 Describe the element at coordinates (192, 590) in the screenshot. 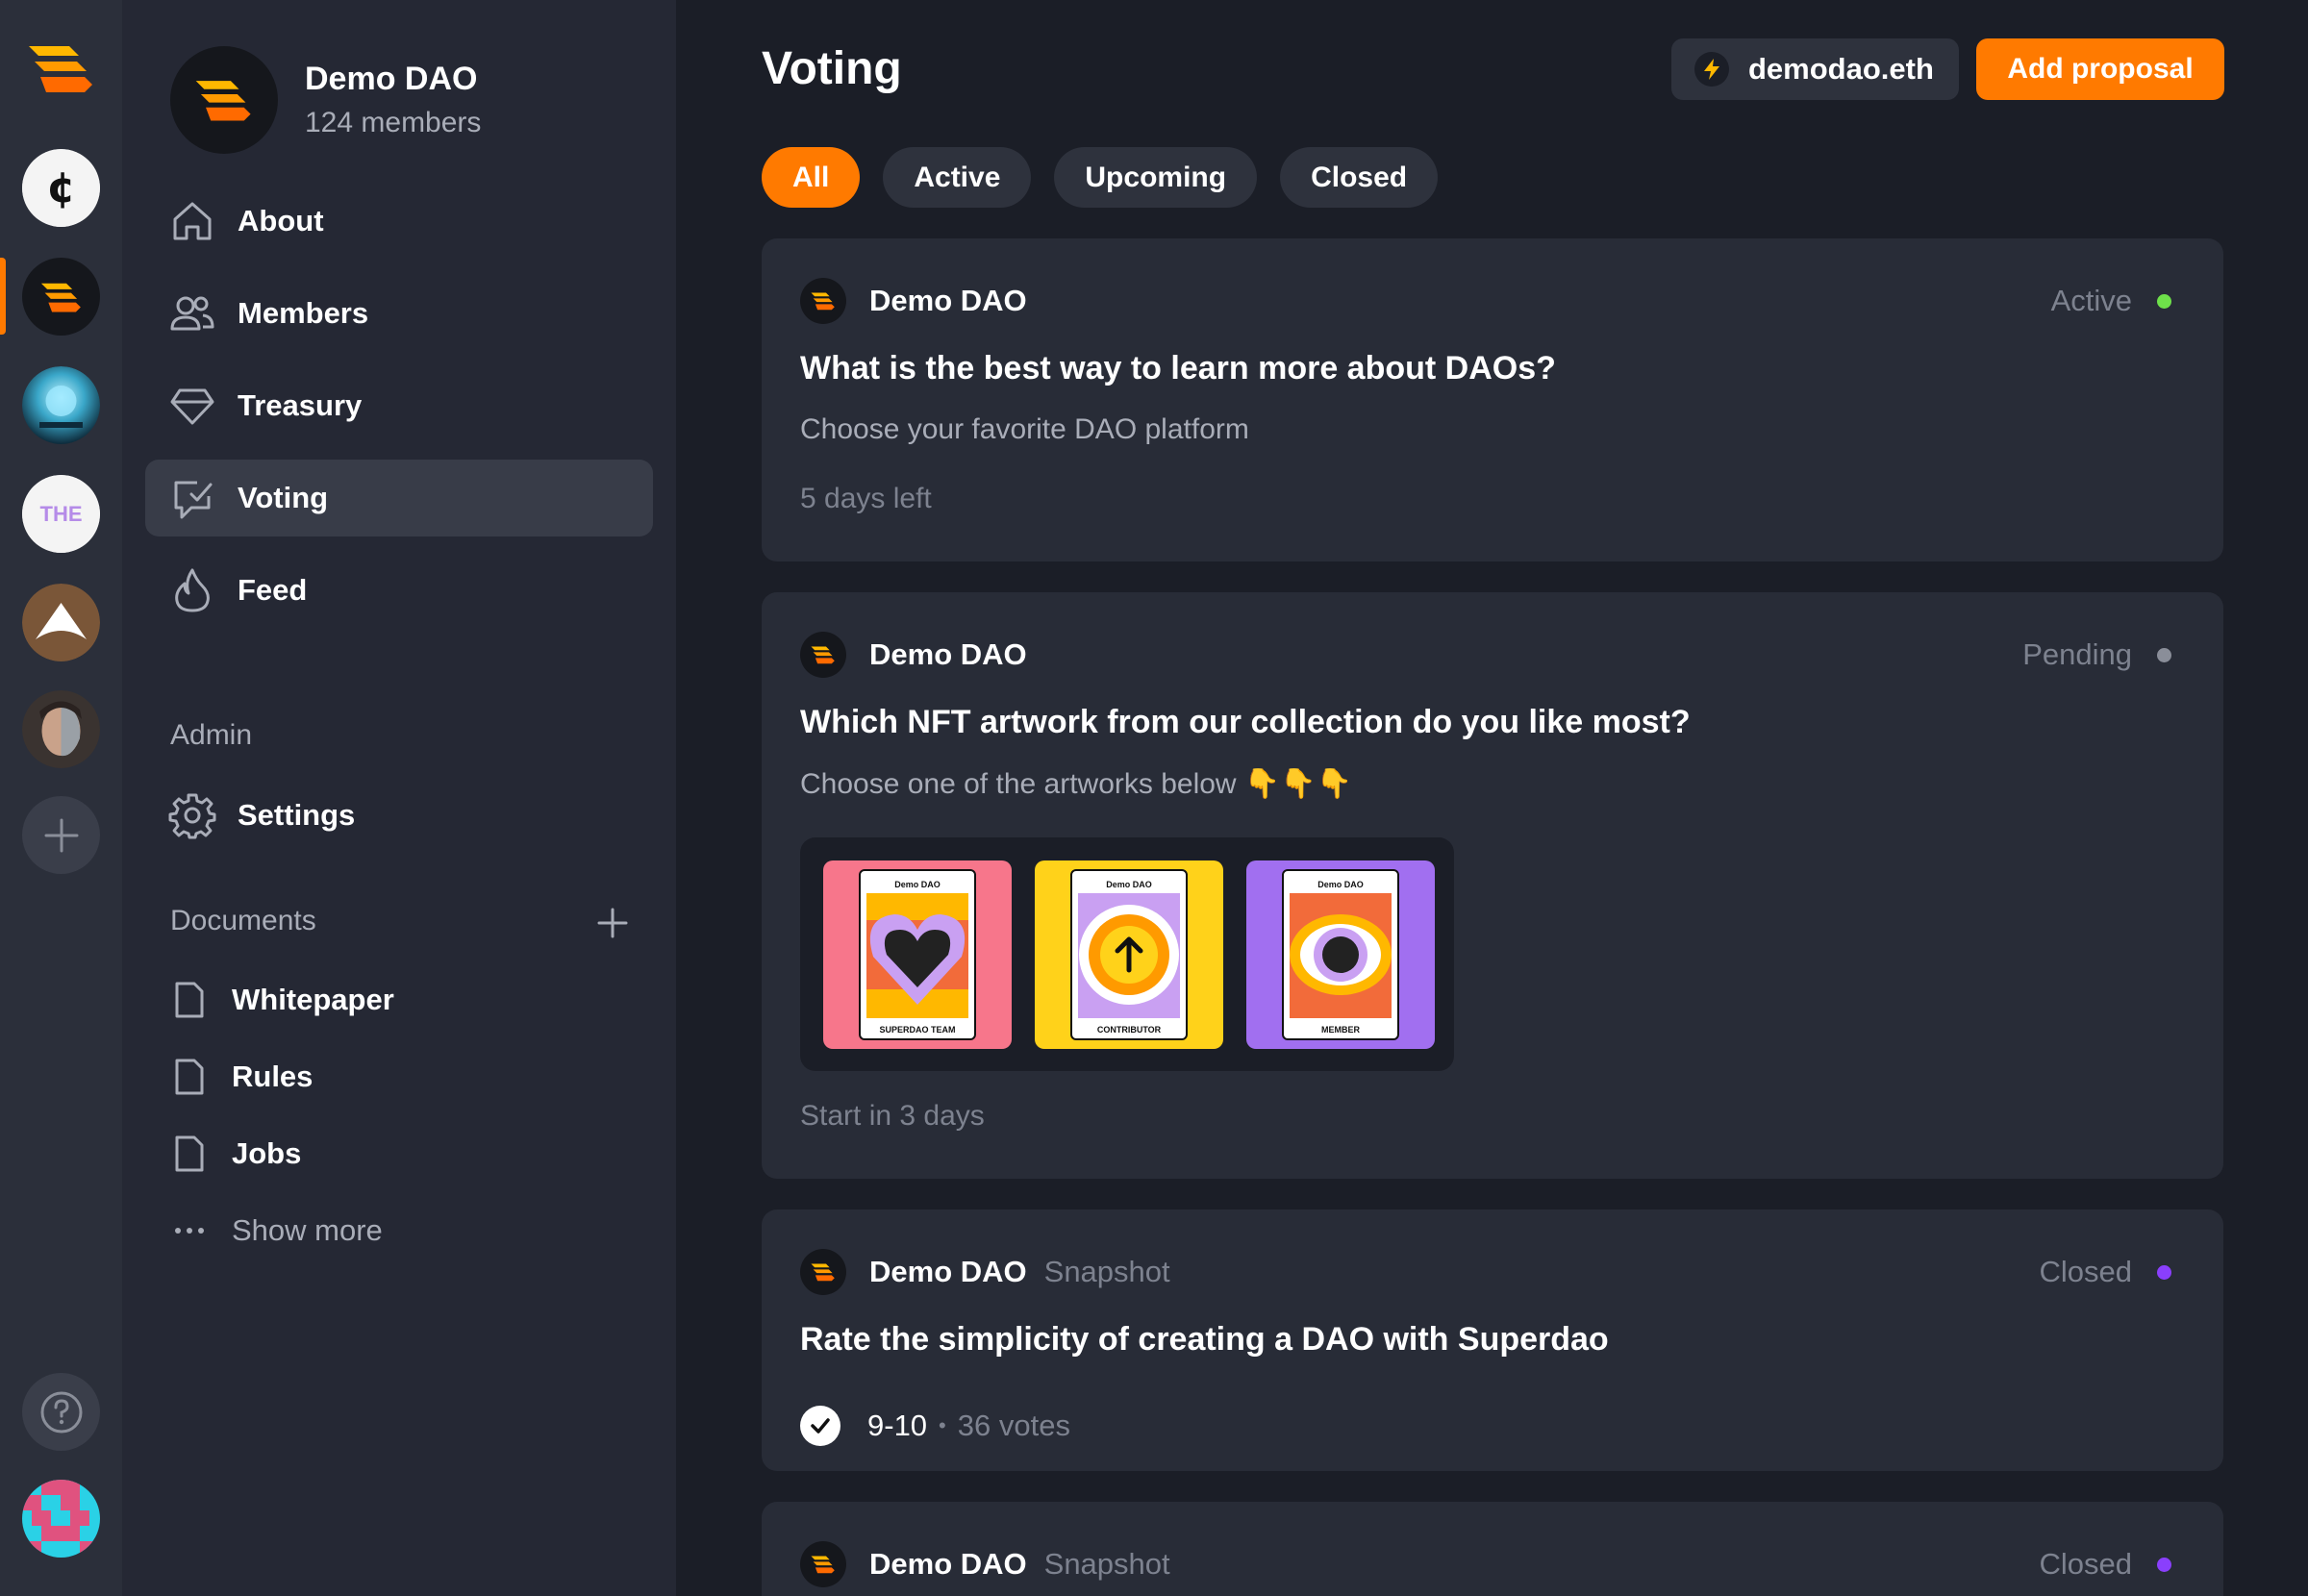

I see `flame-icon` at that location.